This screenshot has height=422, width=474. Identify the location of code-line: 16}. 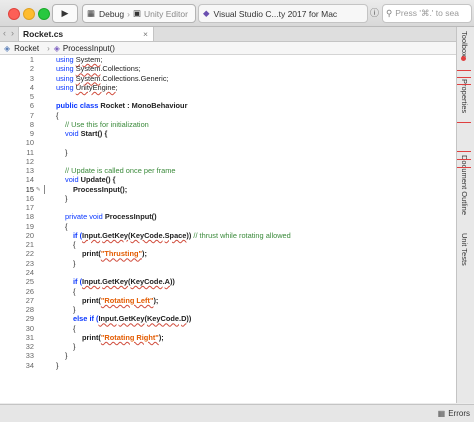
(46, 198).